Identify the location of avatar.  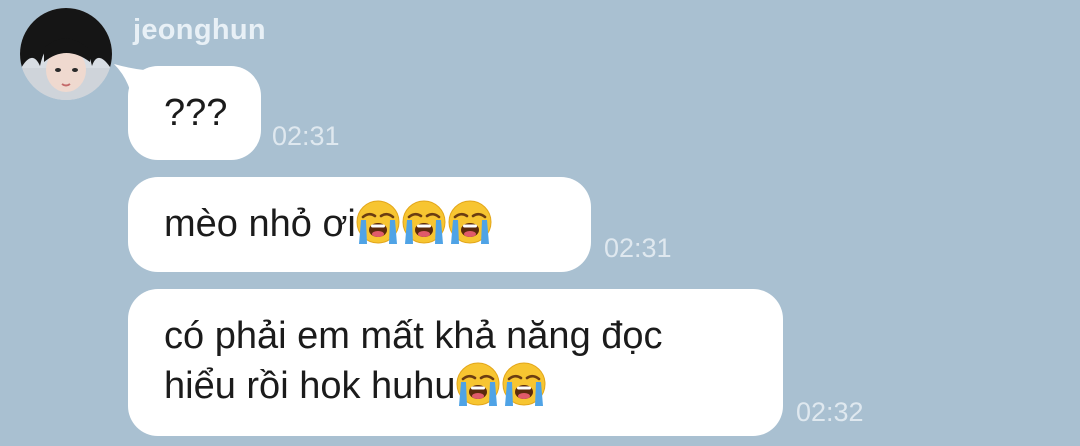
(66, 54).